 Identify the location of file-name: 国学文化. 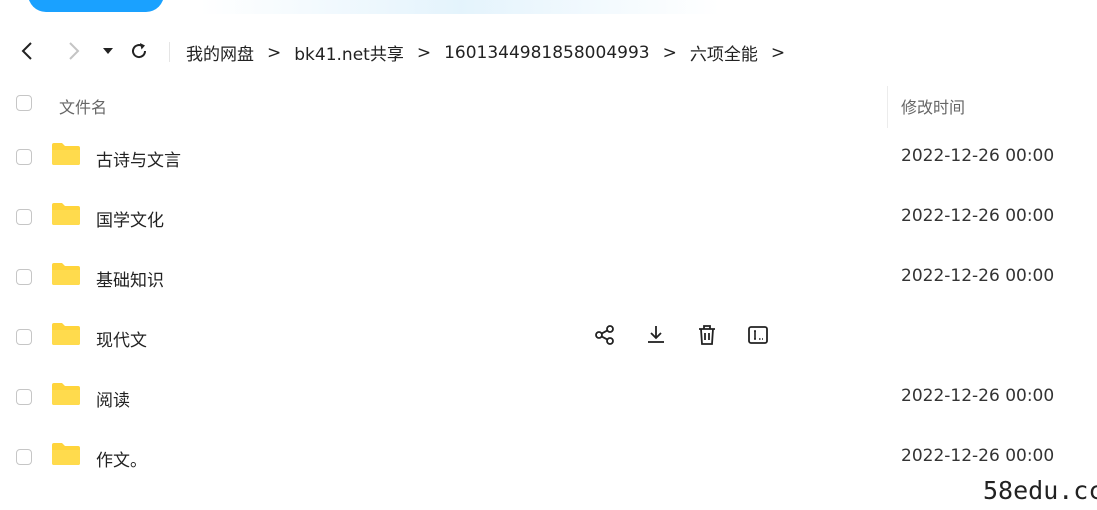
(130, 218).